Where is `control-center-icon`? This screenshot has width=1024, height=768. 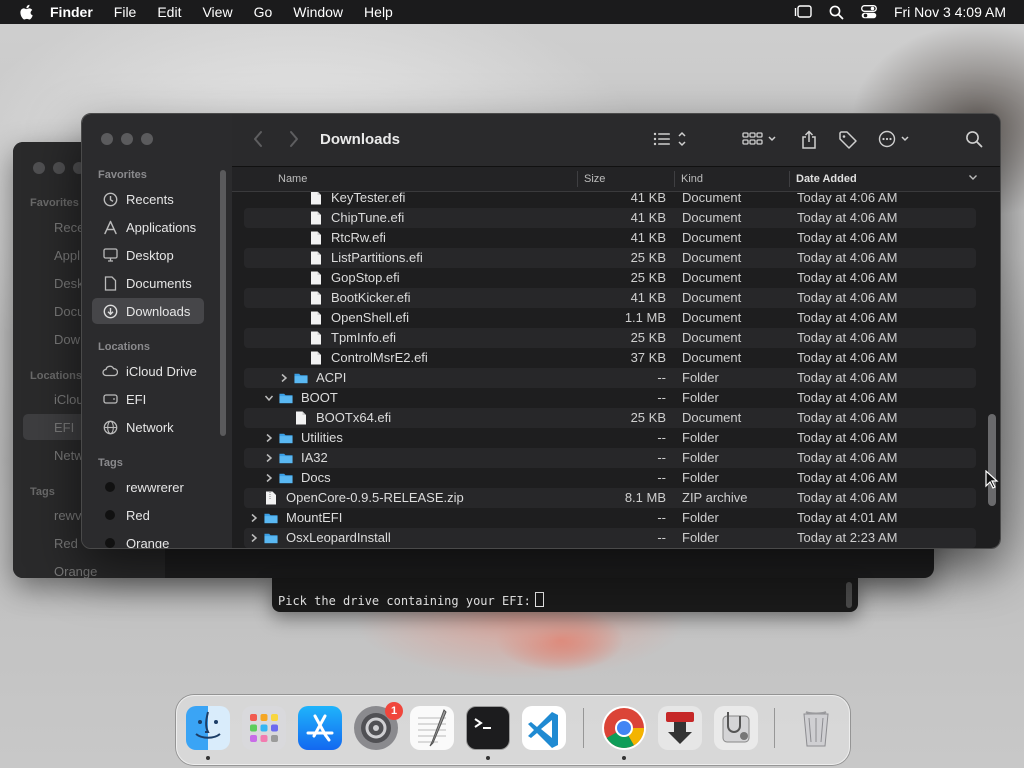 control-center-icon is located at coordinates (869, 12).